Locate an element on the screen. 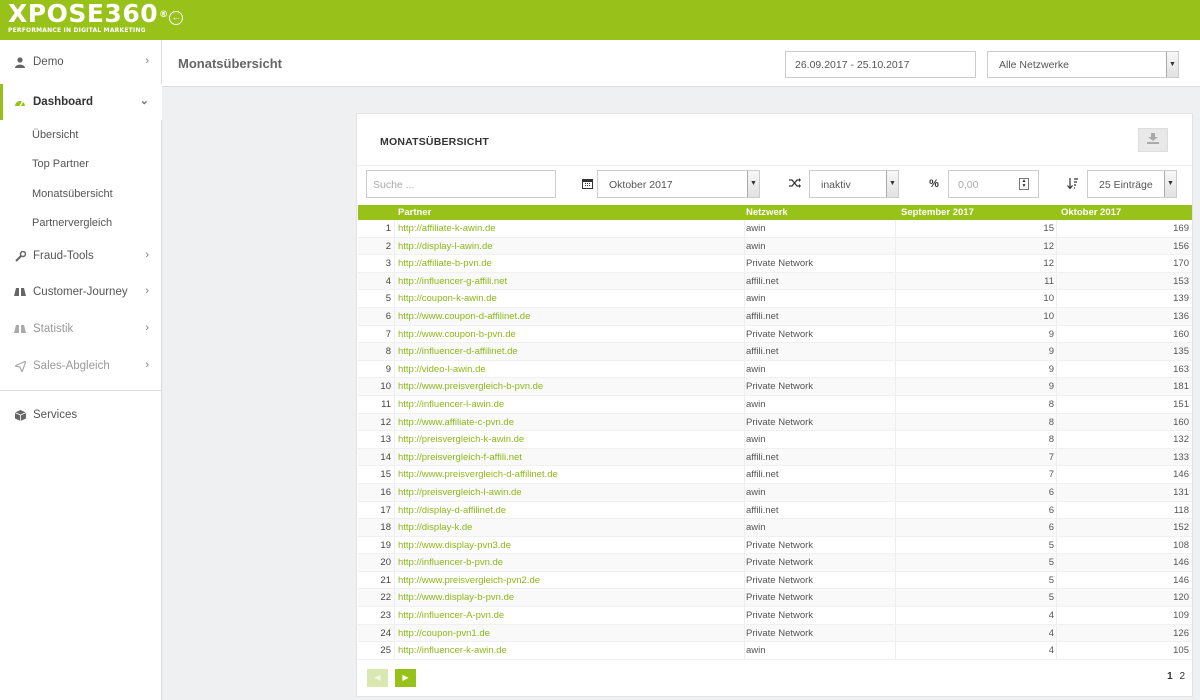 This screenshot has height=700, width=1200. partner-link: http://influencer-d-affilinet.de is located at coordinates (458, 351).